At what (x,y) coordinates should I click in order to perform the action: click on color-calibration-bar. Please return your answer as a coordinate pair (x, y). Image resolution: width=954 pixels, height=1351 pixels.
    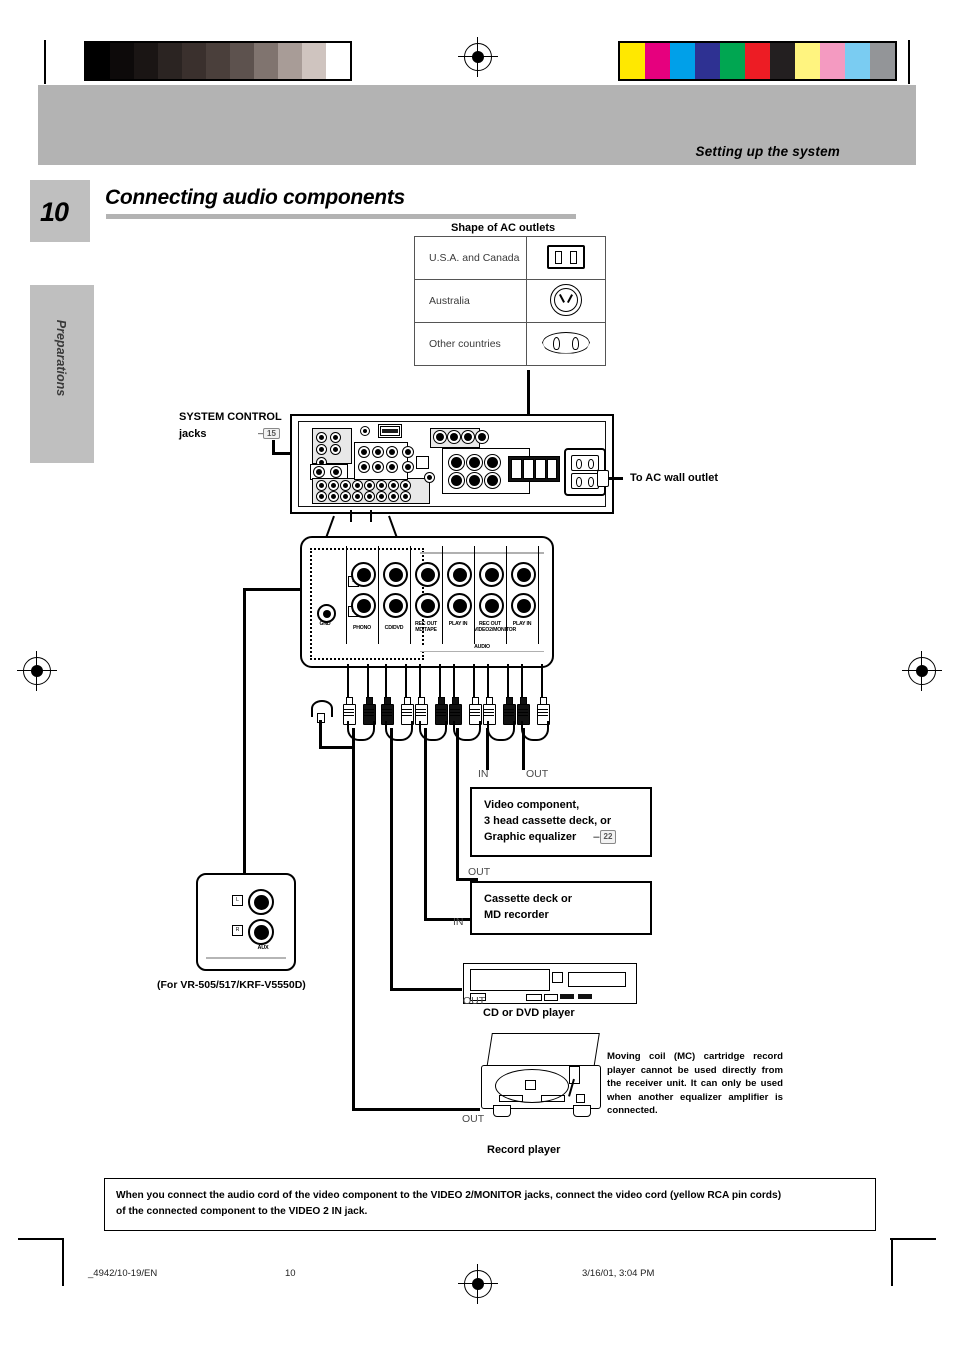
    Looking at the image, I should click on (757, 61).